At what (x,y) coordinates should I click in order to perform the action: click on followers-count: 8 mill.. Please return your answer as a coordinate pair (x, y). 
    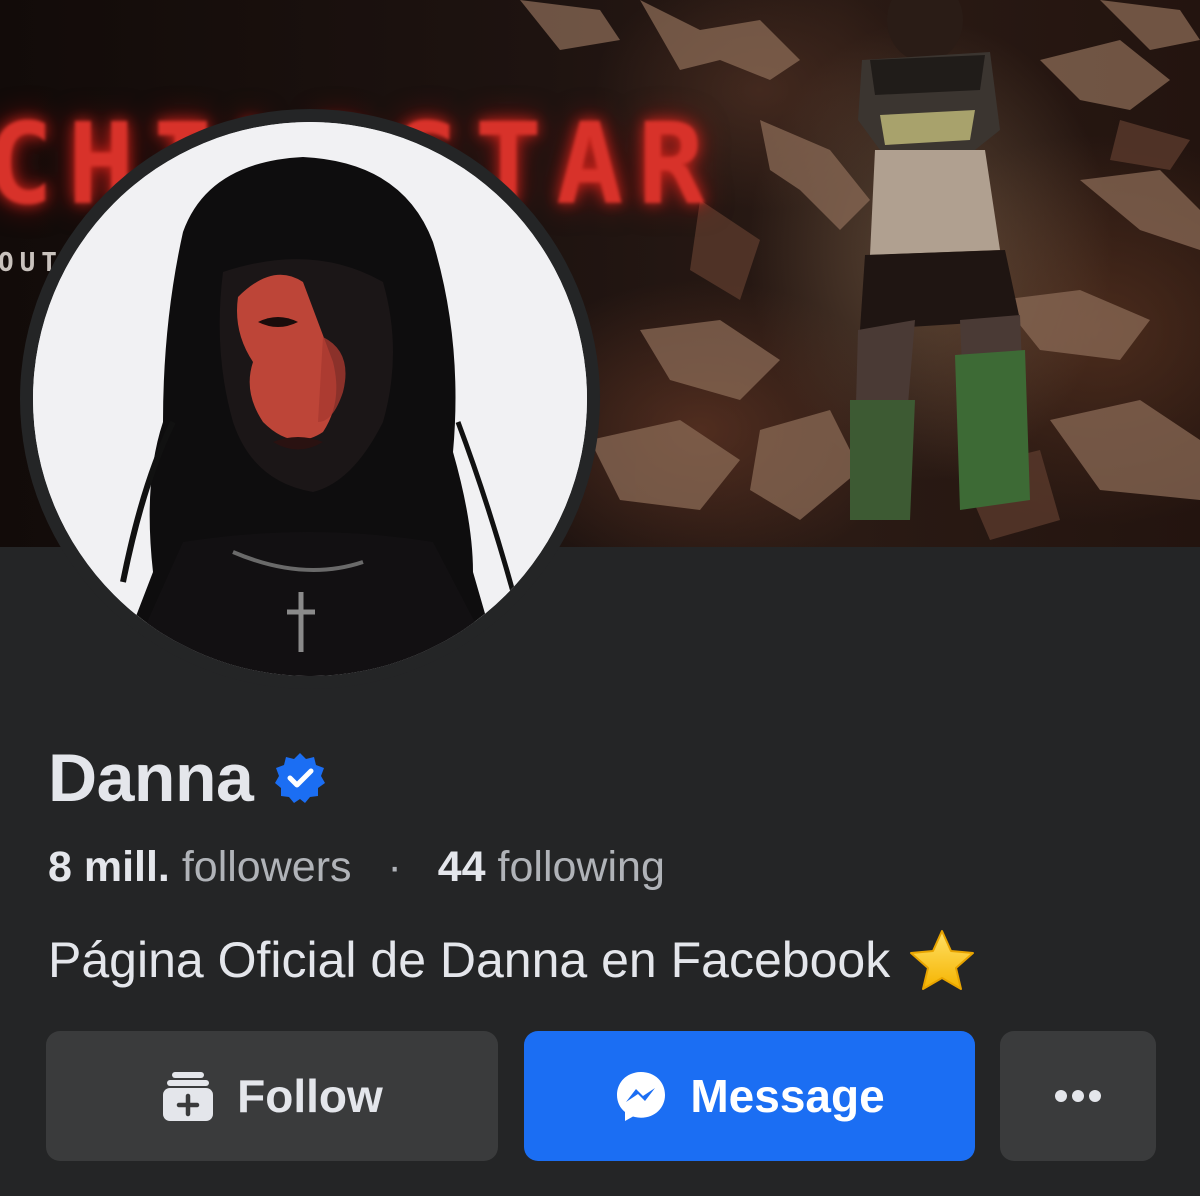
    Looking at the image, I should click on (109, 867).